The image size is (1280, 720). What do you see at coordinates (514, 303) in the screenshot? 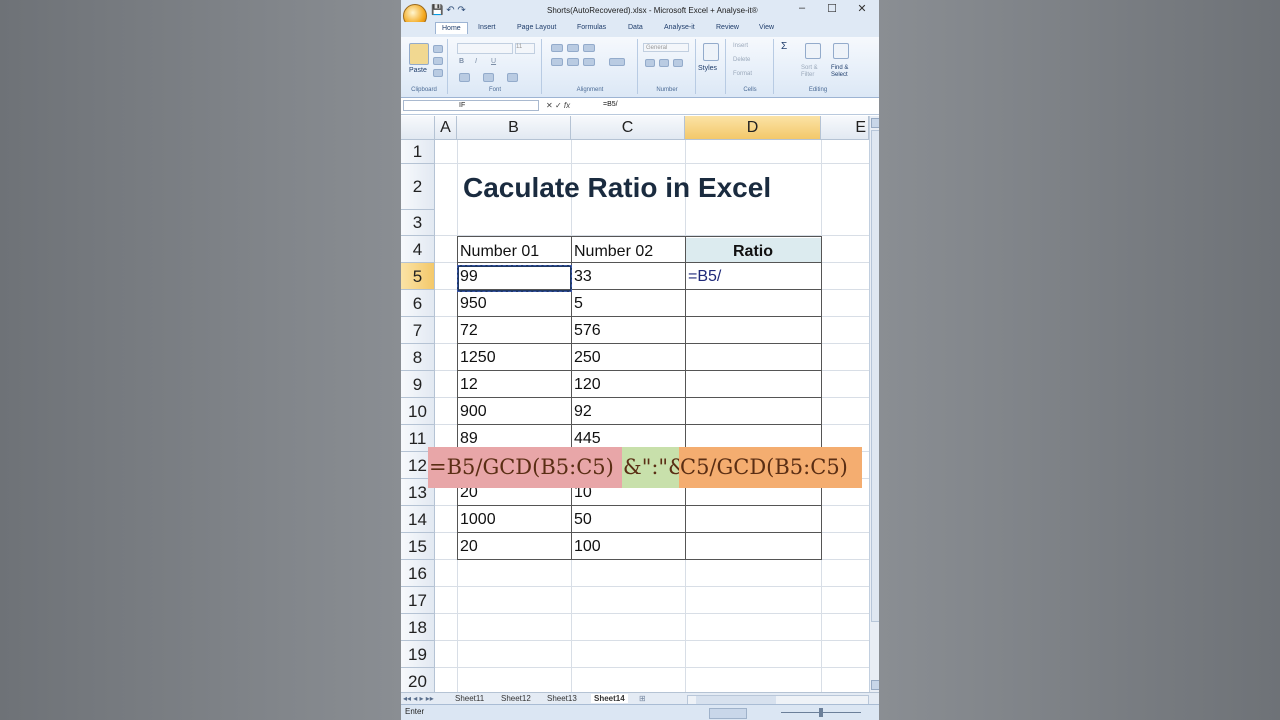
I see `cell-number-01-row-6: 950` at bounding box center [514, 303].